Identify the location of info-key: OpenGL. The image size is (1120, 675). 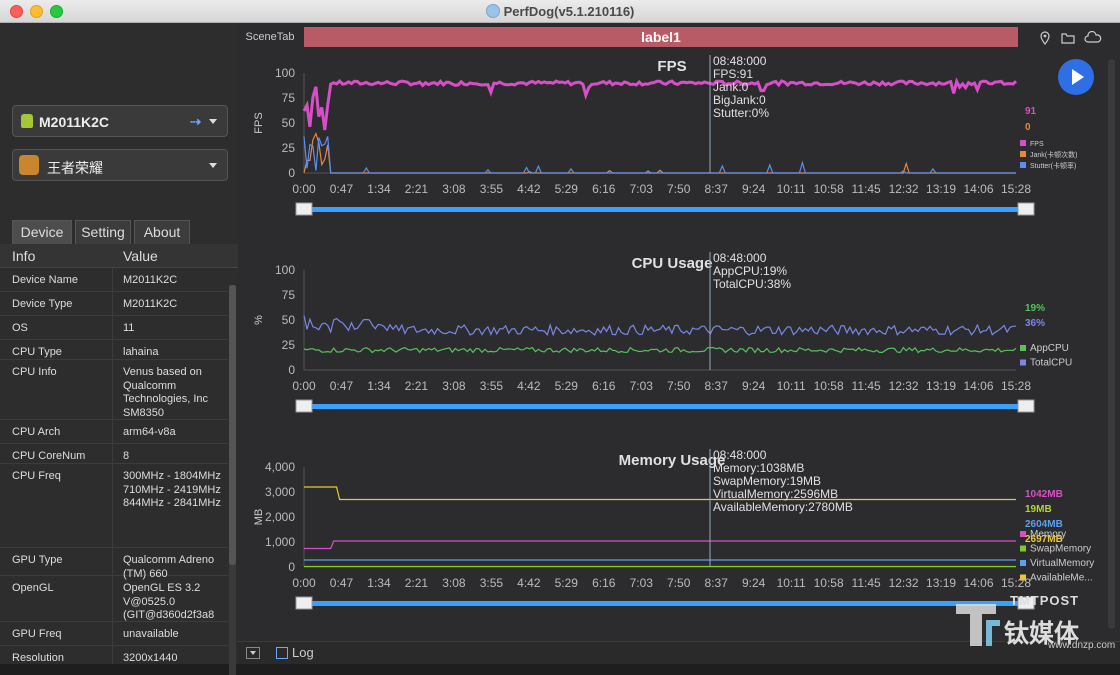
(33, 588).